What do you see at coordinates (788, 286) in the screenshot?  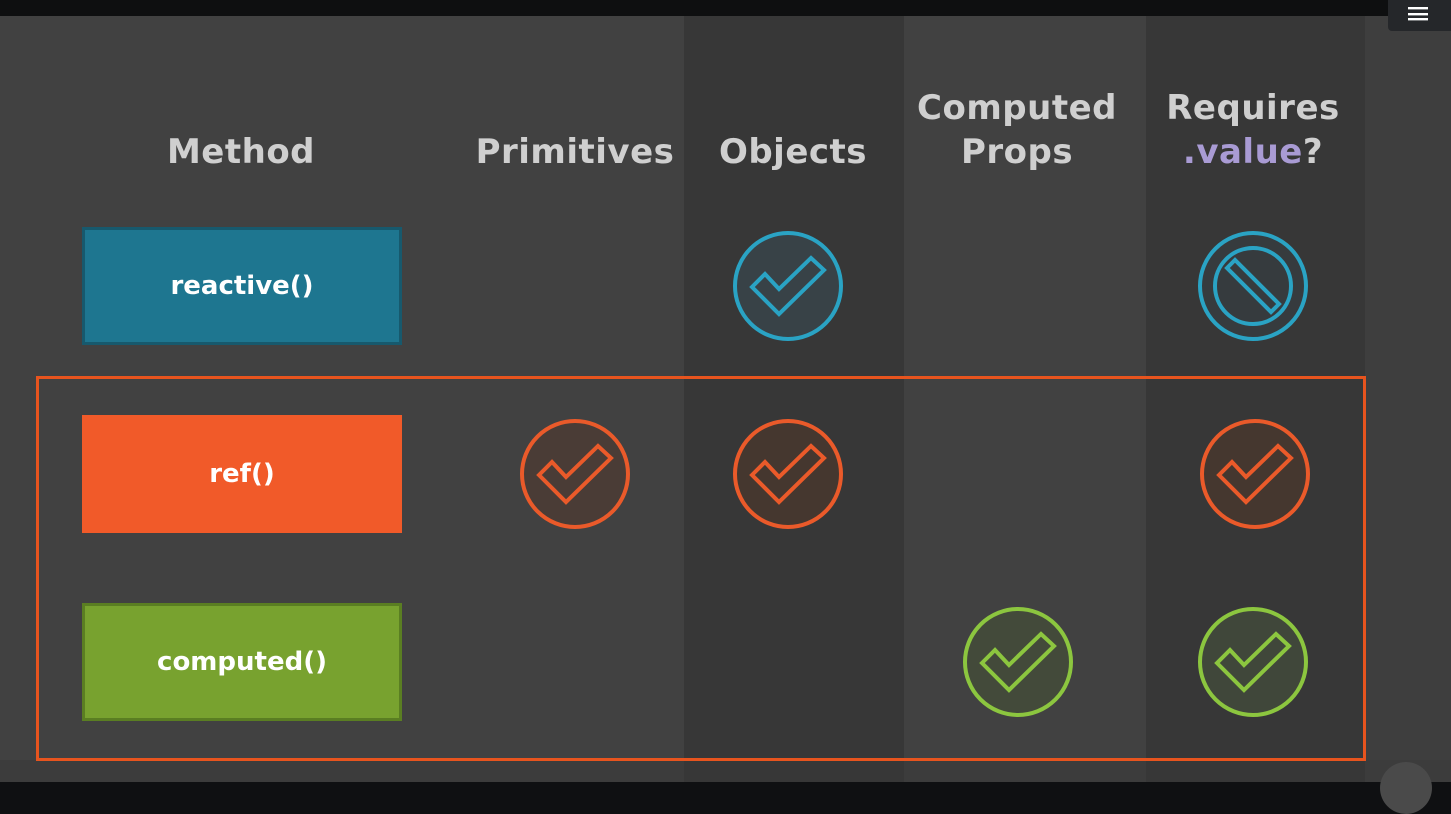 I see `check-icon` at bounding box center [788, 286].